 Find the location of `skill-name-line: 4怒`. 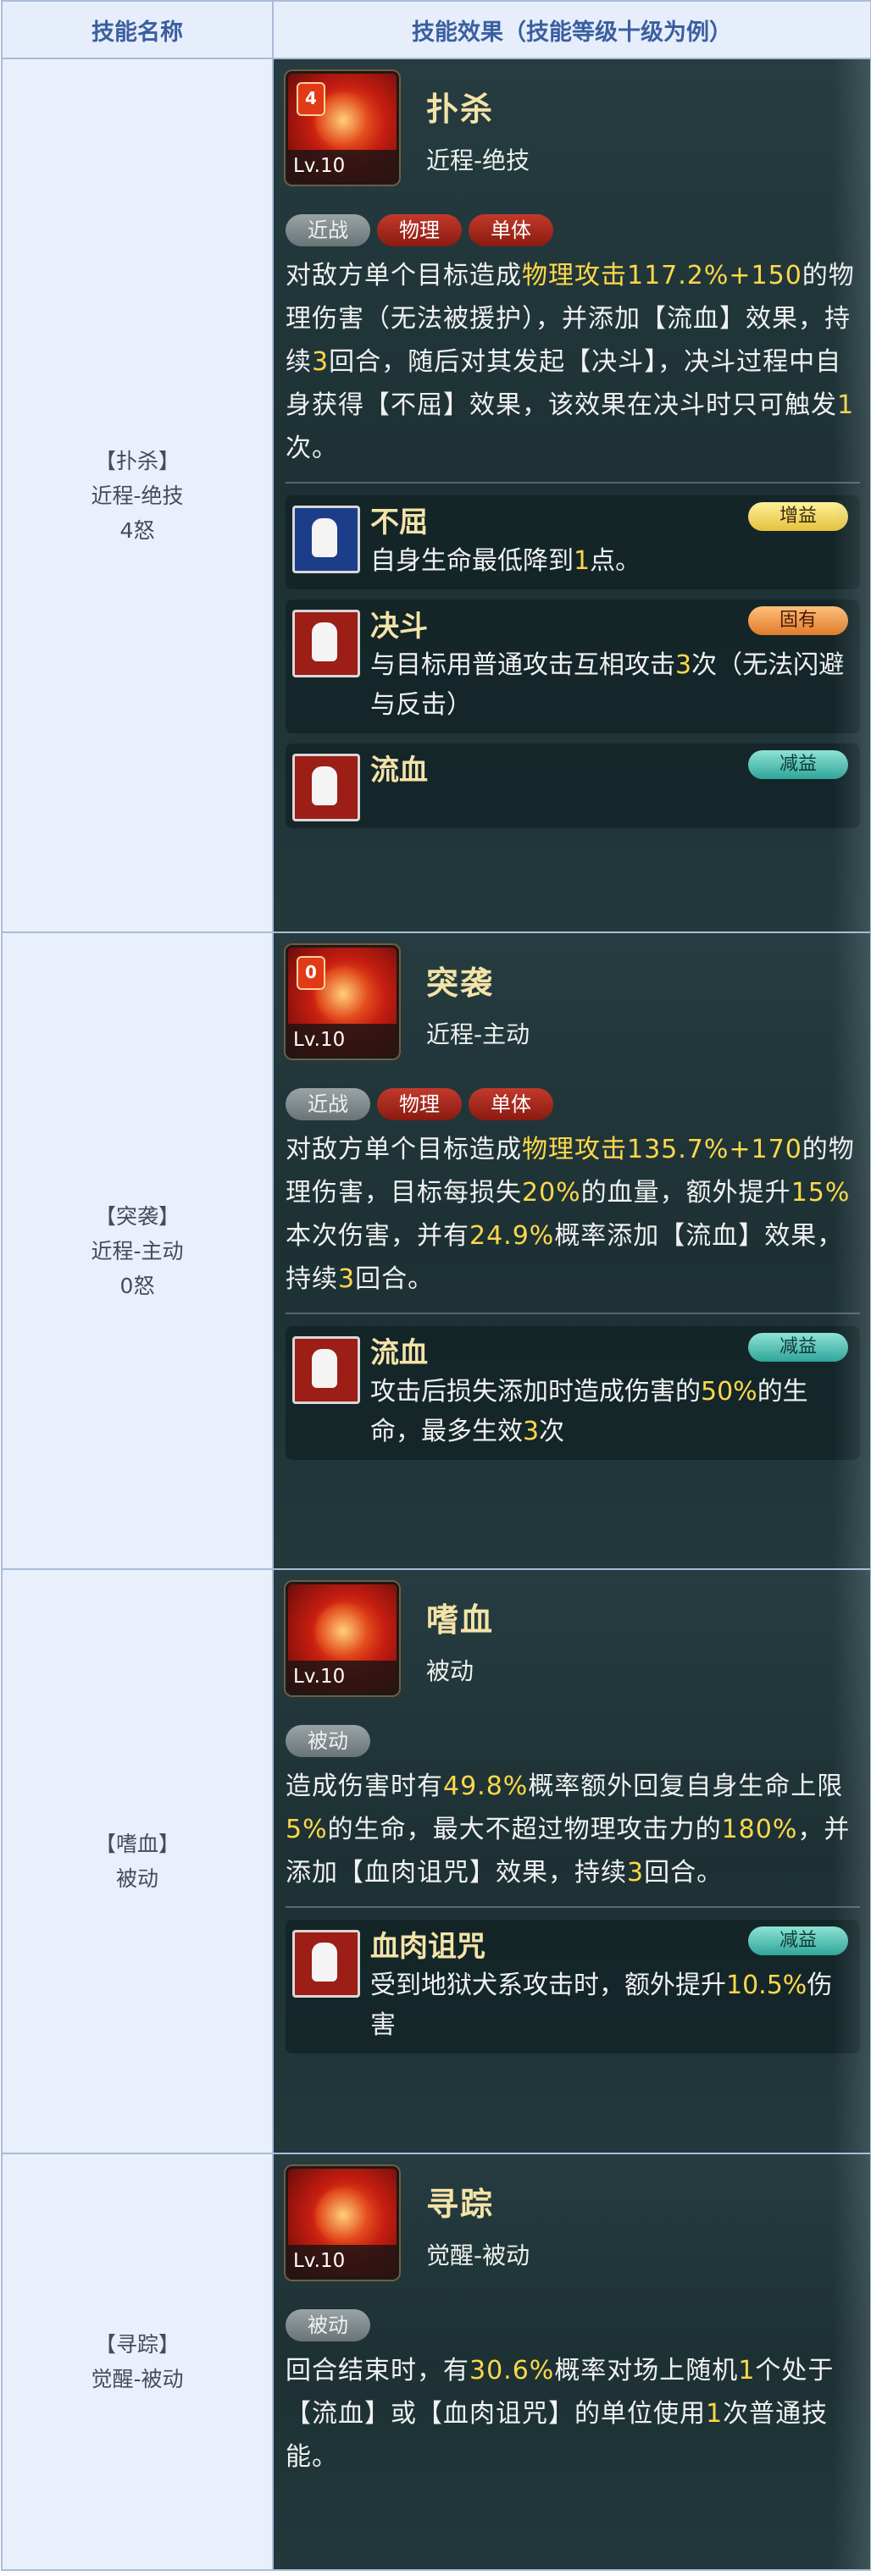

skill-name-line: 4怒 is located at coordinates (137, 530).